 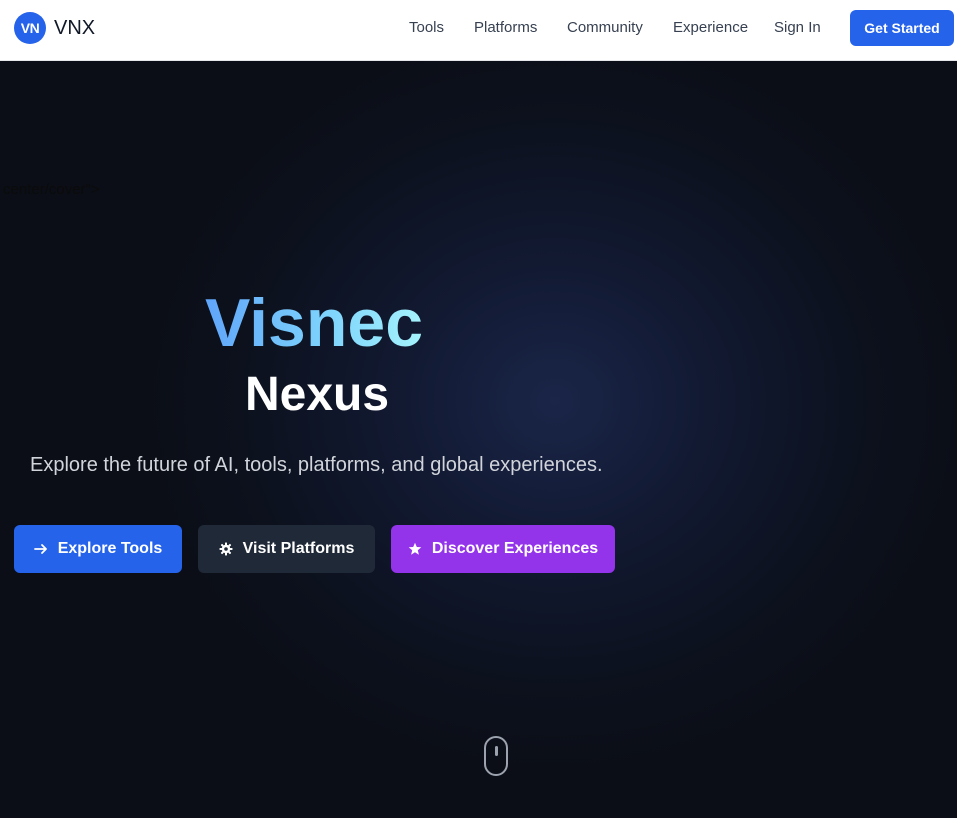 I want to click on logo-badge: VN, so click(x=30, y=28).